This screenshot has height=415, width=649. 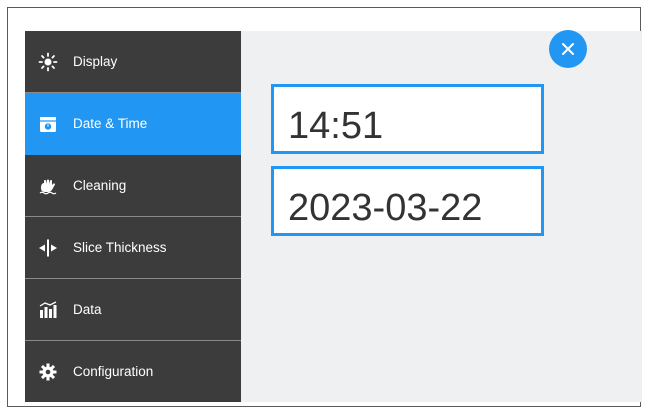 What do you see at coordinates (95, 61) in the screenshot?
I see `sidebar-item-label: Display` at bounding box center [95, 61].